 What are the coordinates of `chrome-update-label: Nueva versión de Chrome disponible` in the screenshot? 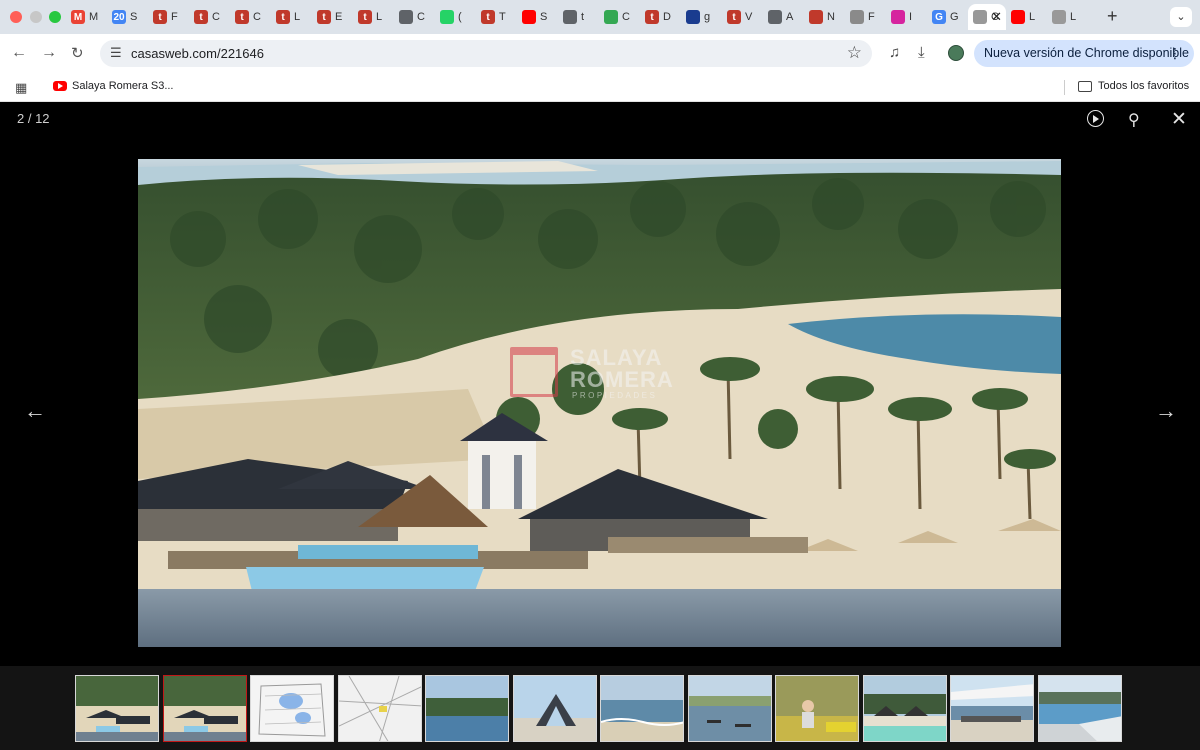 It's located at (1086, 53).